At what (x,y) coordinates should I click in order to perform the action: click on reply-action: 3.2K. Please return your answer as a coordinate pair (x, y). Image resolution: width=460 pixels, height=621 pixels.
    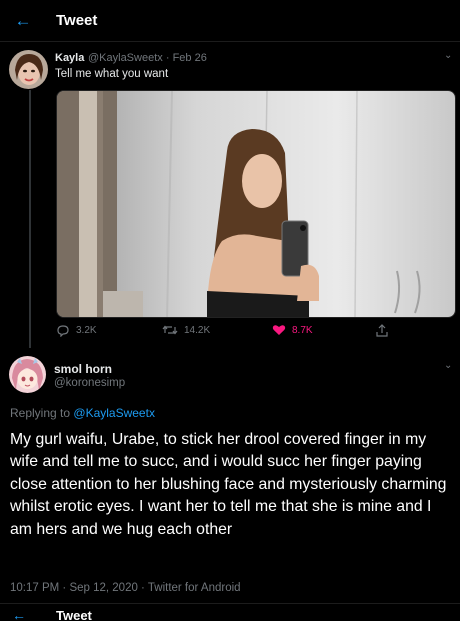
    Looking at the image, I should click on (76, 330).